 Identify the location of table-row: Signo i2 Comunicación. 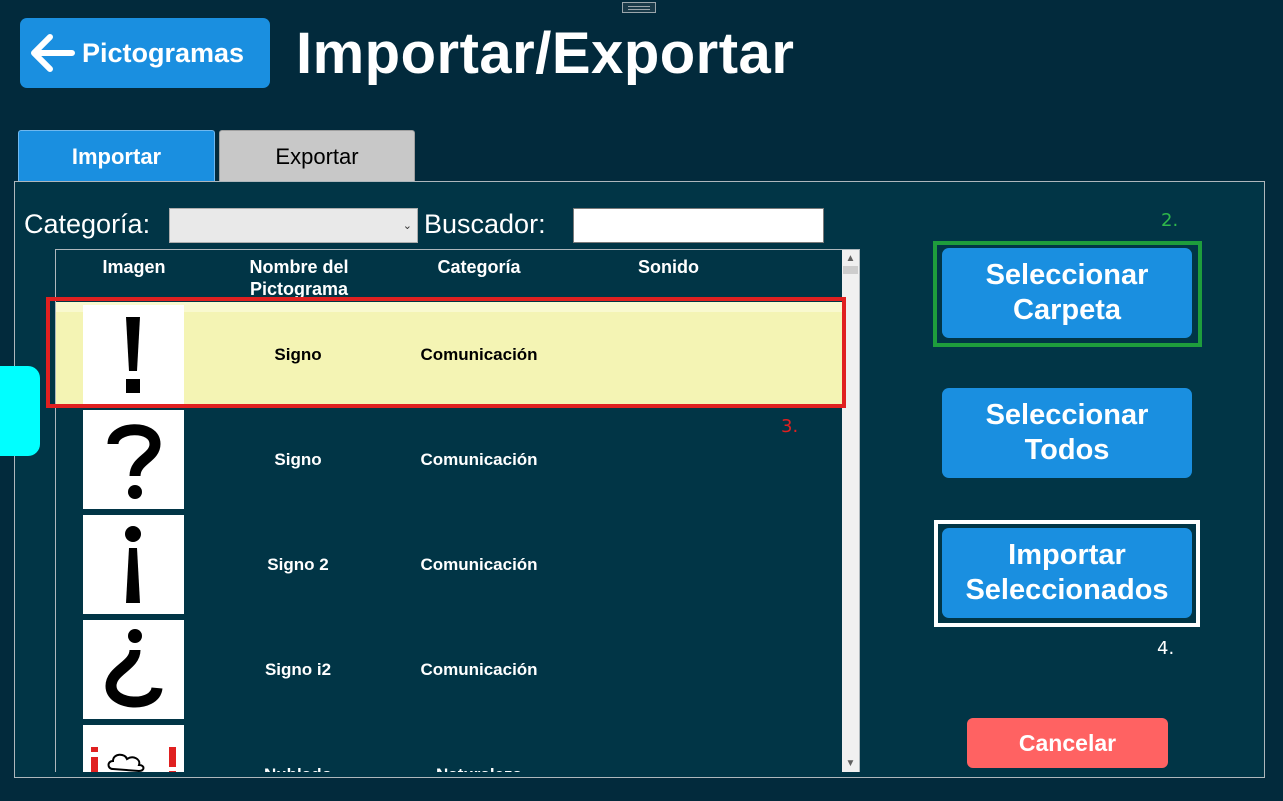
(449, 669).